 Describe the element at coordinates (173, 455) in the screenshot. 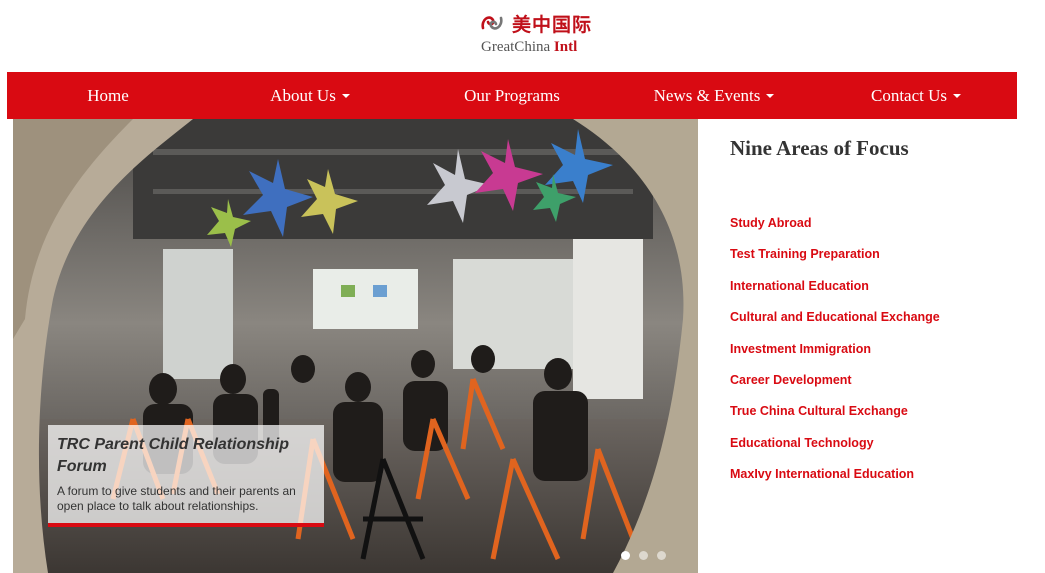

I see `slide-caption-title: TRC Parent Child Relationship Forum` at that location.